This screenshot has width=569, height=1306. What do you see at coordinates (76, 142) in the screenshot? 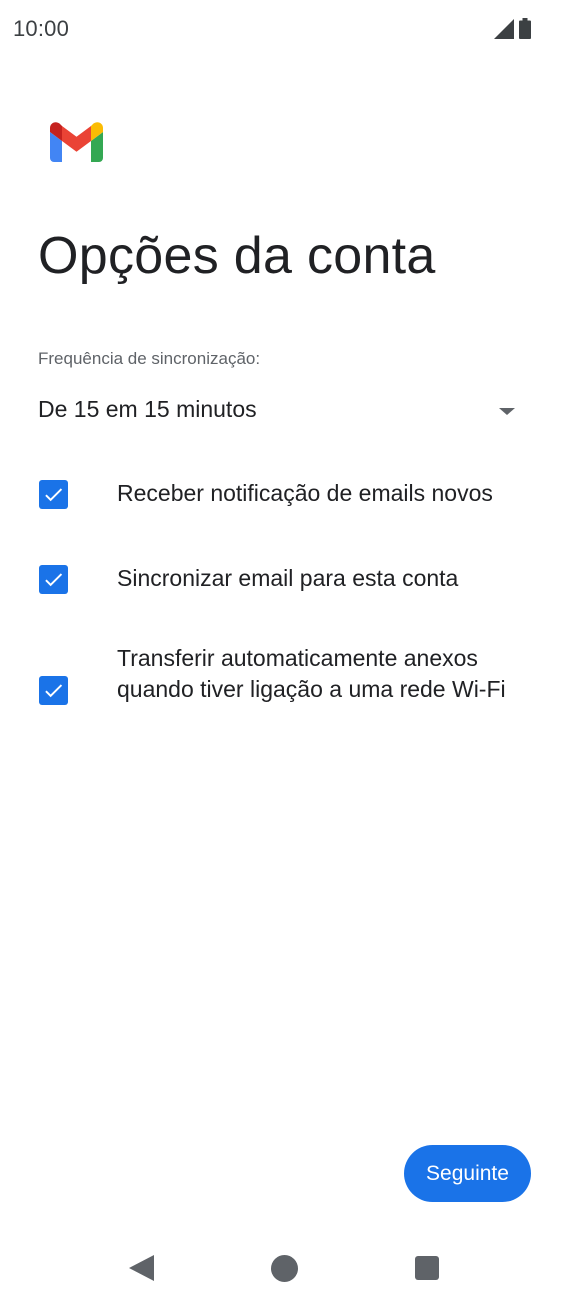
I see `gmail-logo` at bounding box center [76, 142].